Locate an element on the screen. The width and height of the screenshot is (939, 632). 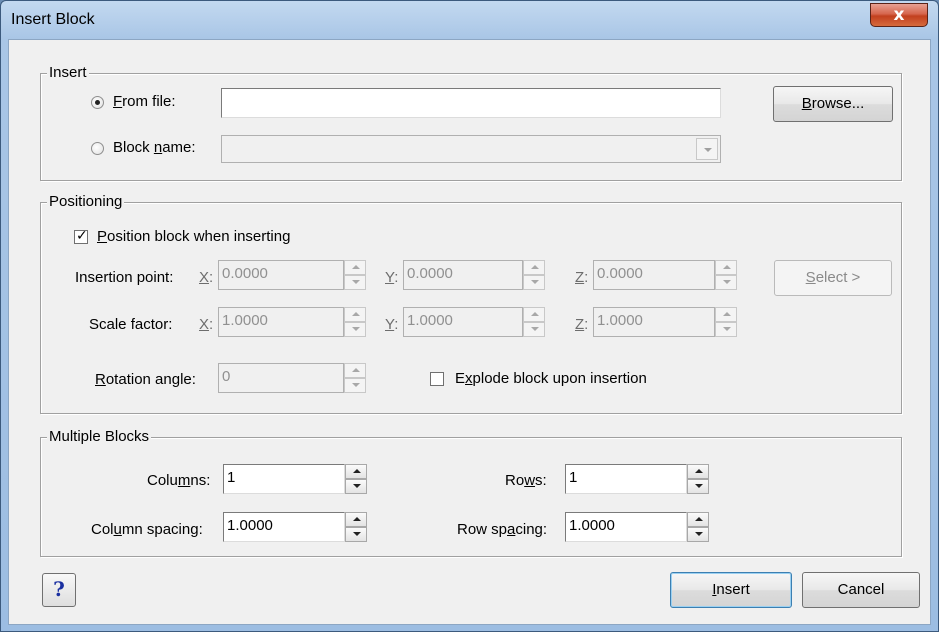
rows-spinner is located at coordinates (698, 479).